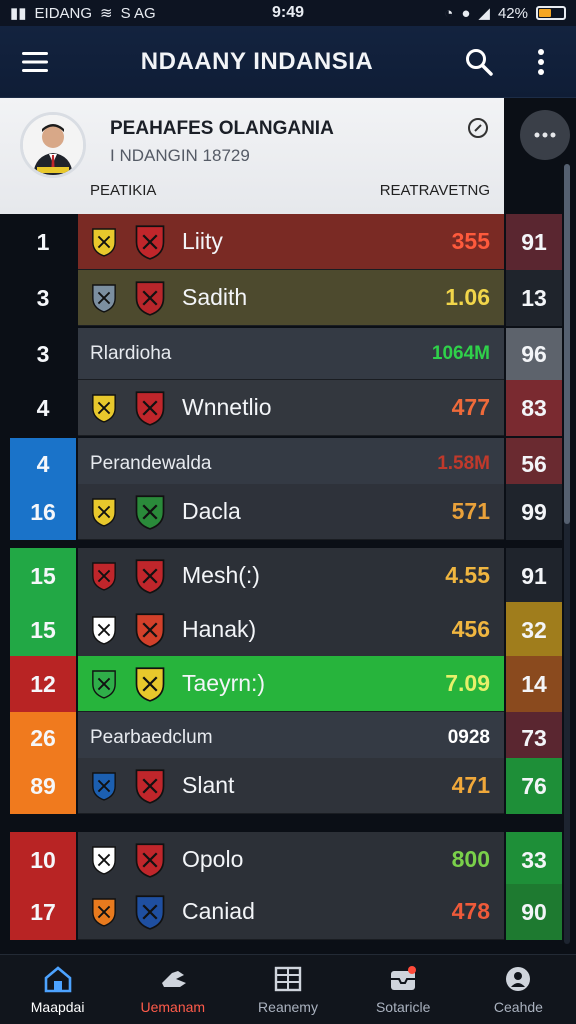 The image size is (576, 1024). What do you see at coordinates (534, 860) in the screenshot?
I see `side-value: 33` at bounding box center [534, 860].